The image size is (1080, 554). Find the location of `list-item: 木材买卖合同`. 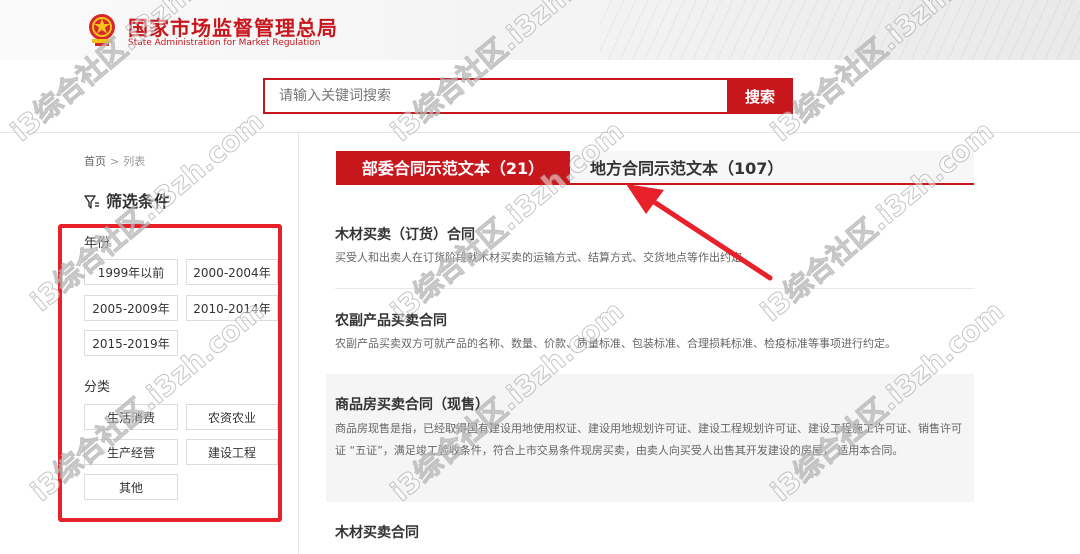

list-item: 木材买卖合同 is located at coordinates (650, 532).